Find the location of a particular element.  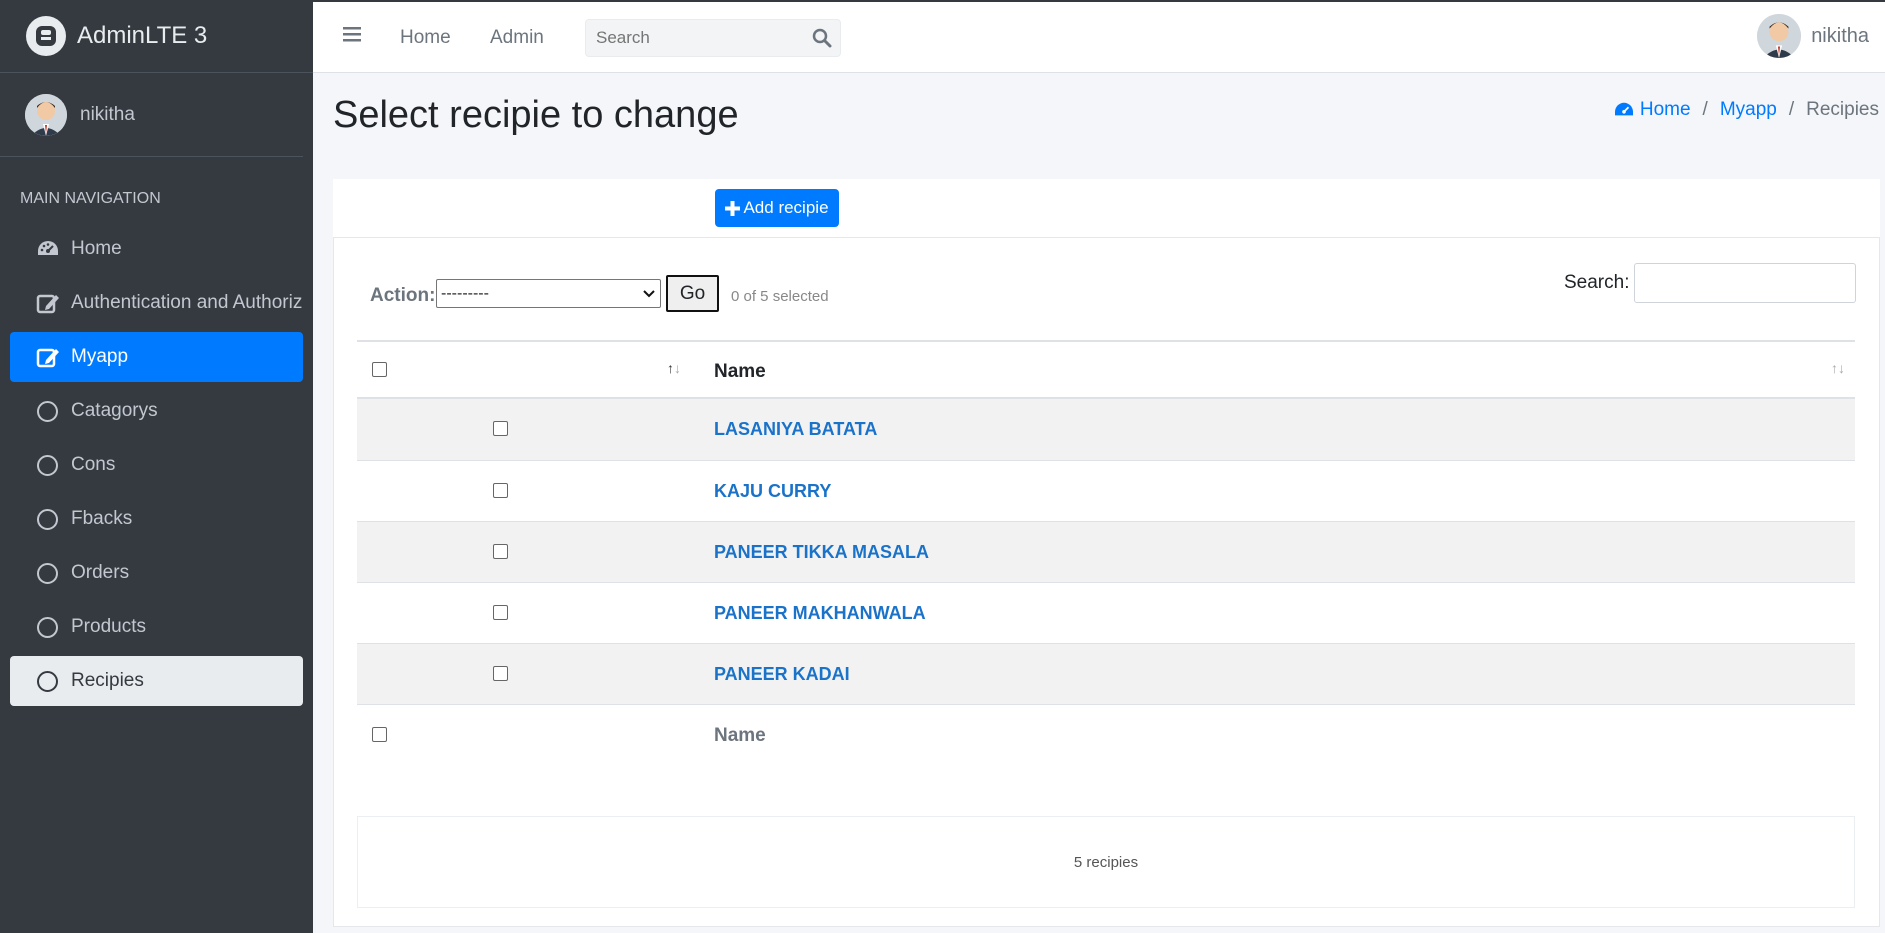

row-name-cell: LASANIYA BATATA is located at coordinates (795, 429).